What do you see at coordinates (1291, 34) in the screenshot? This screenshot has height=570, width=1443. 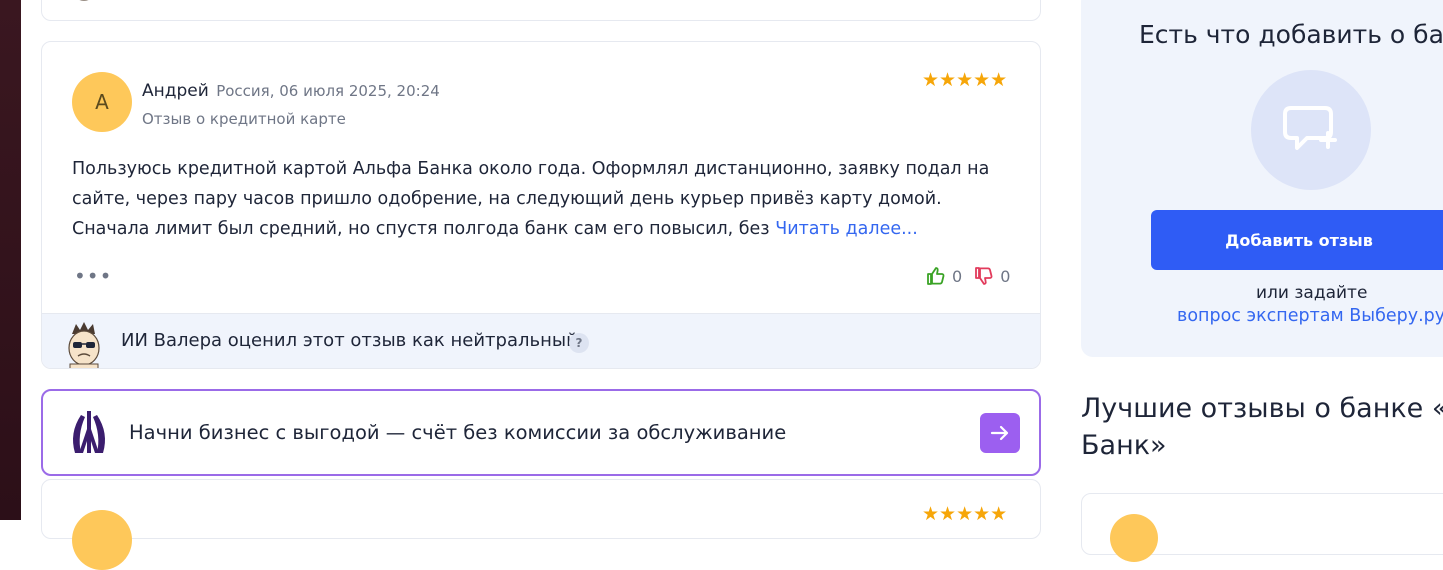 I see `add-review-title: Есть что добавить о бан` at bounding box center [1291, 34].